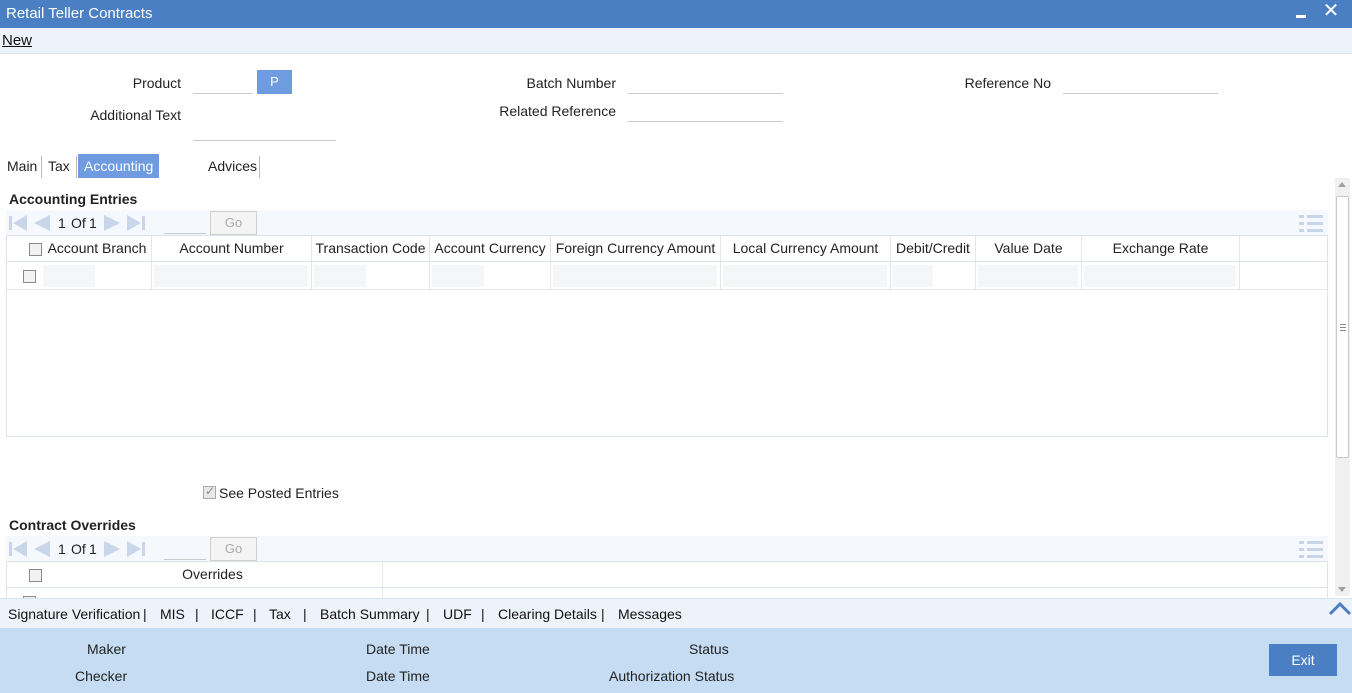 The width and height of the screenshot is (1352, 693). I want to click on col-account-currency: Account Currency, so click(490, 249).